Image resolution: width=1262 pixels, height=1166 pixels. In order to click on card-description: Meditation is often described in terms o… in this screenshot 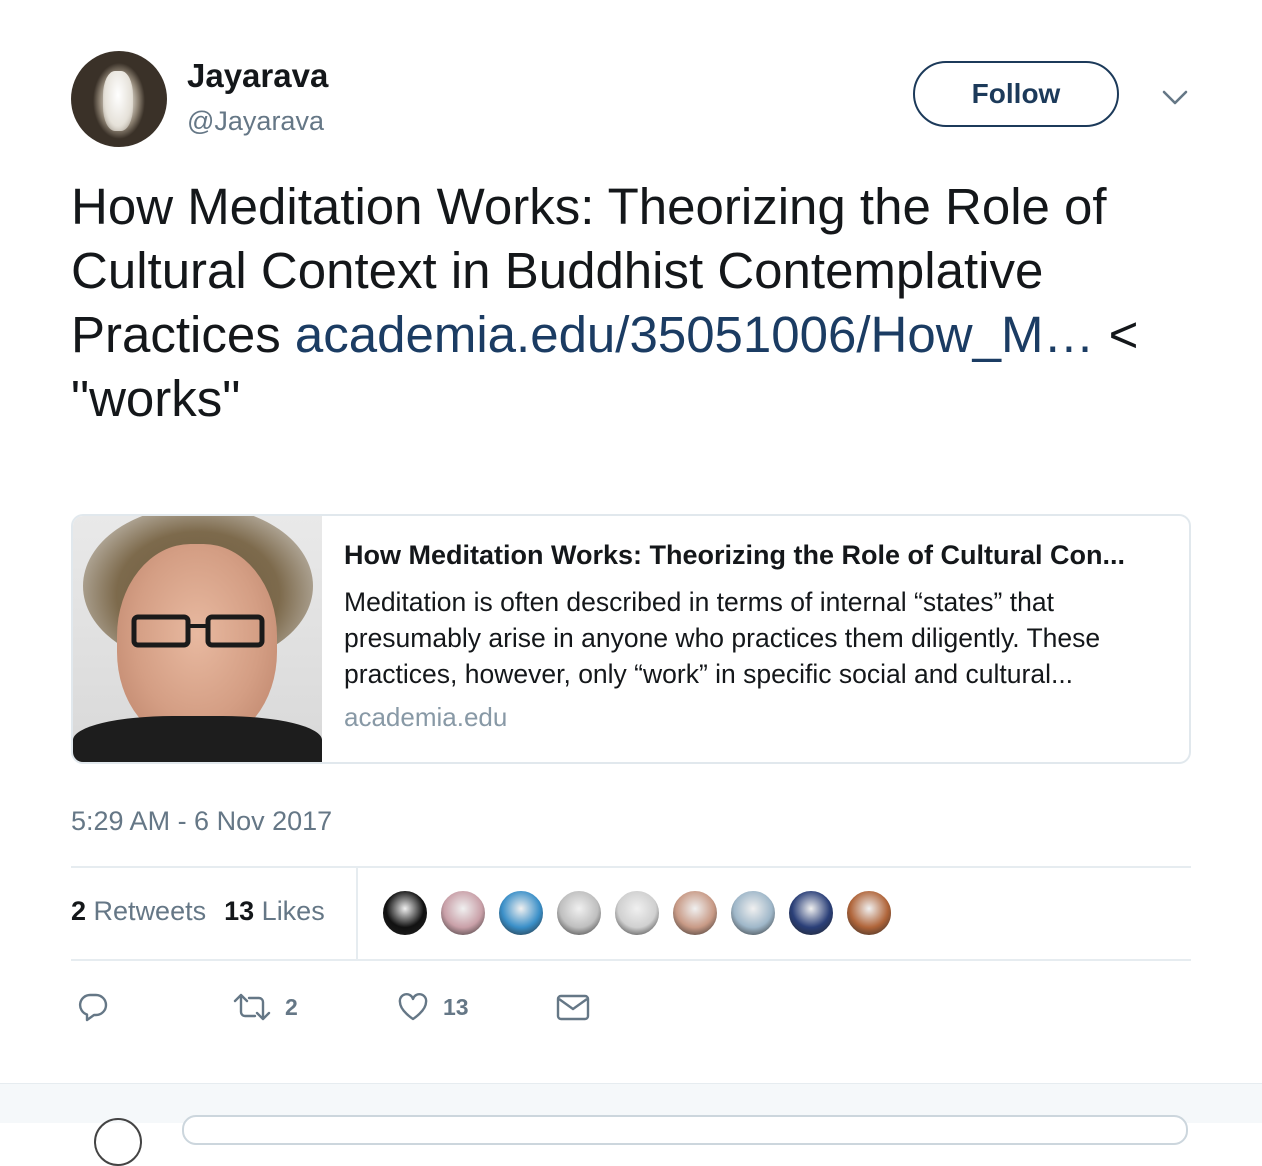, I will do `click(722, 638)`.